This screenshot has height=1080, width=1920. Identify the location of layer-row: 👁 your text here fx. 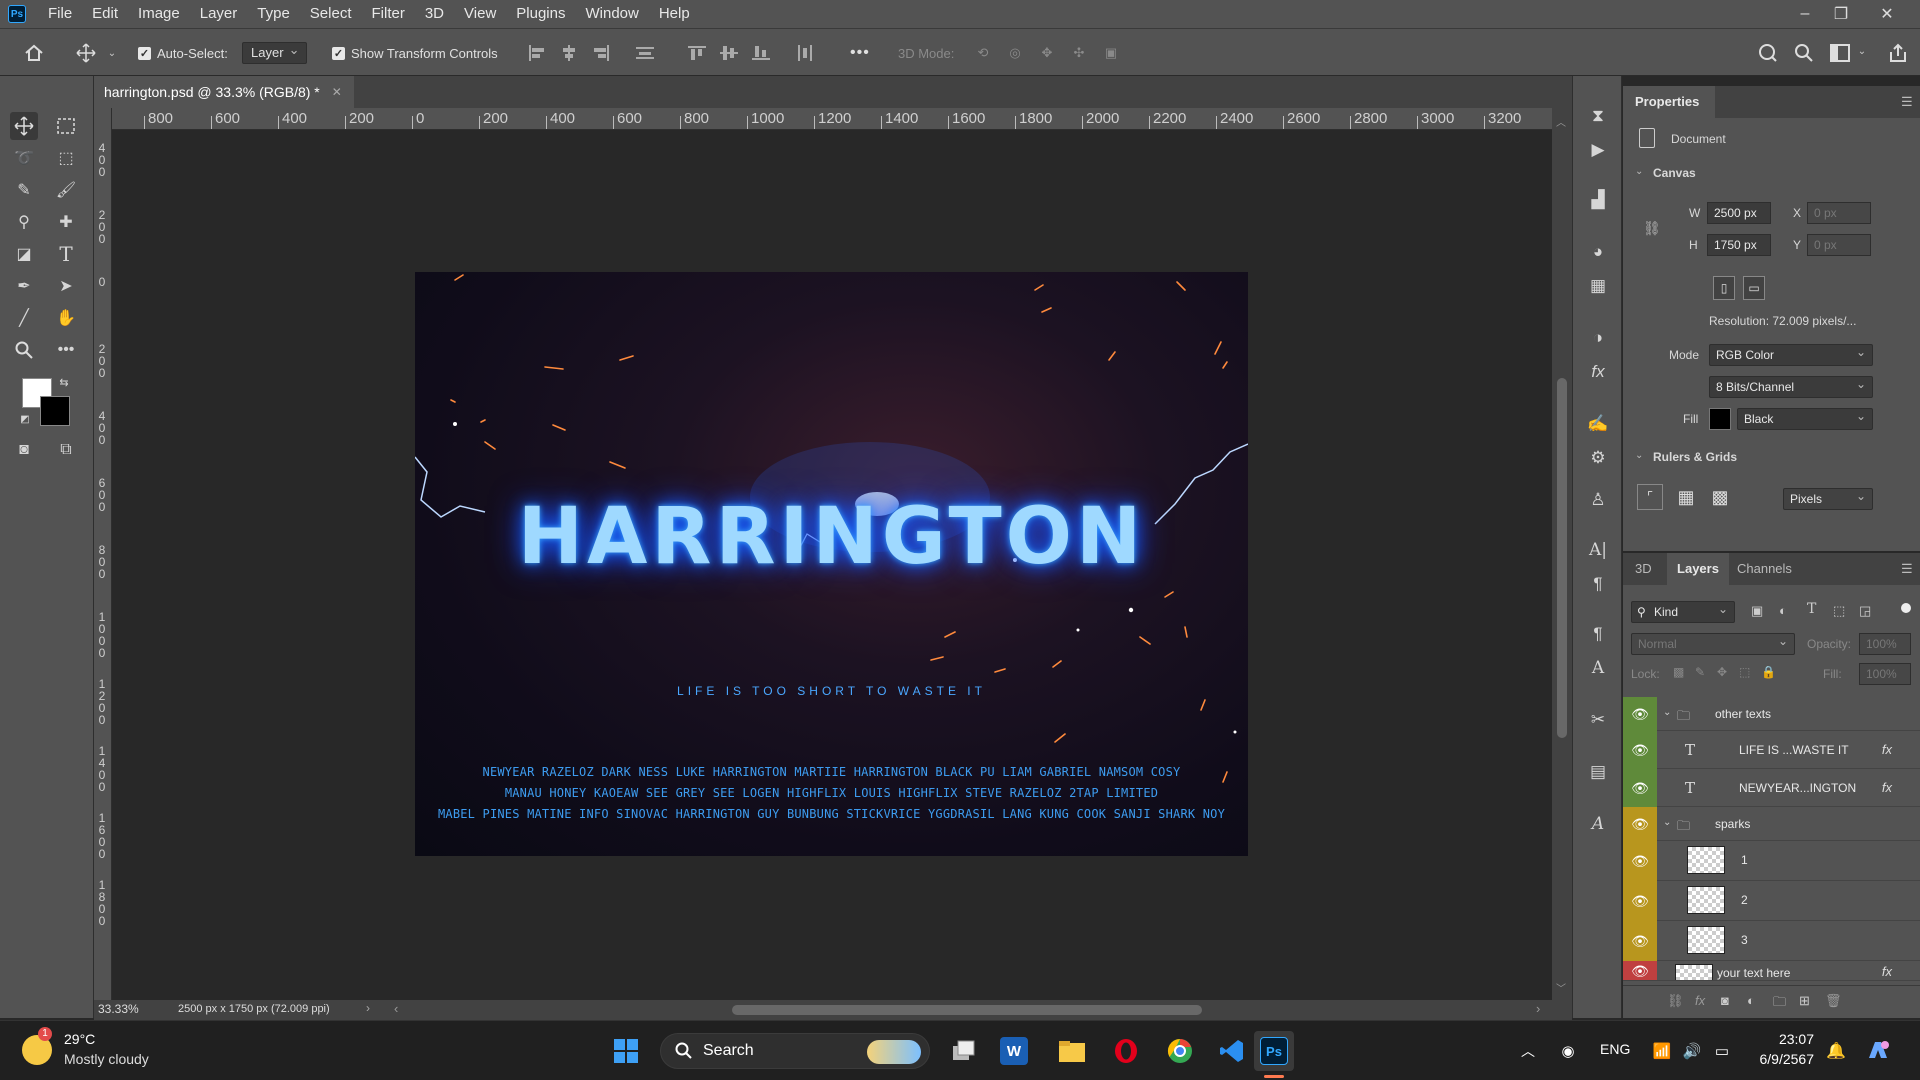
(1771, 971).